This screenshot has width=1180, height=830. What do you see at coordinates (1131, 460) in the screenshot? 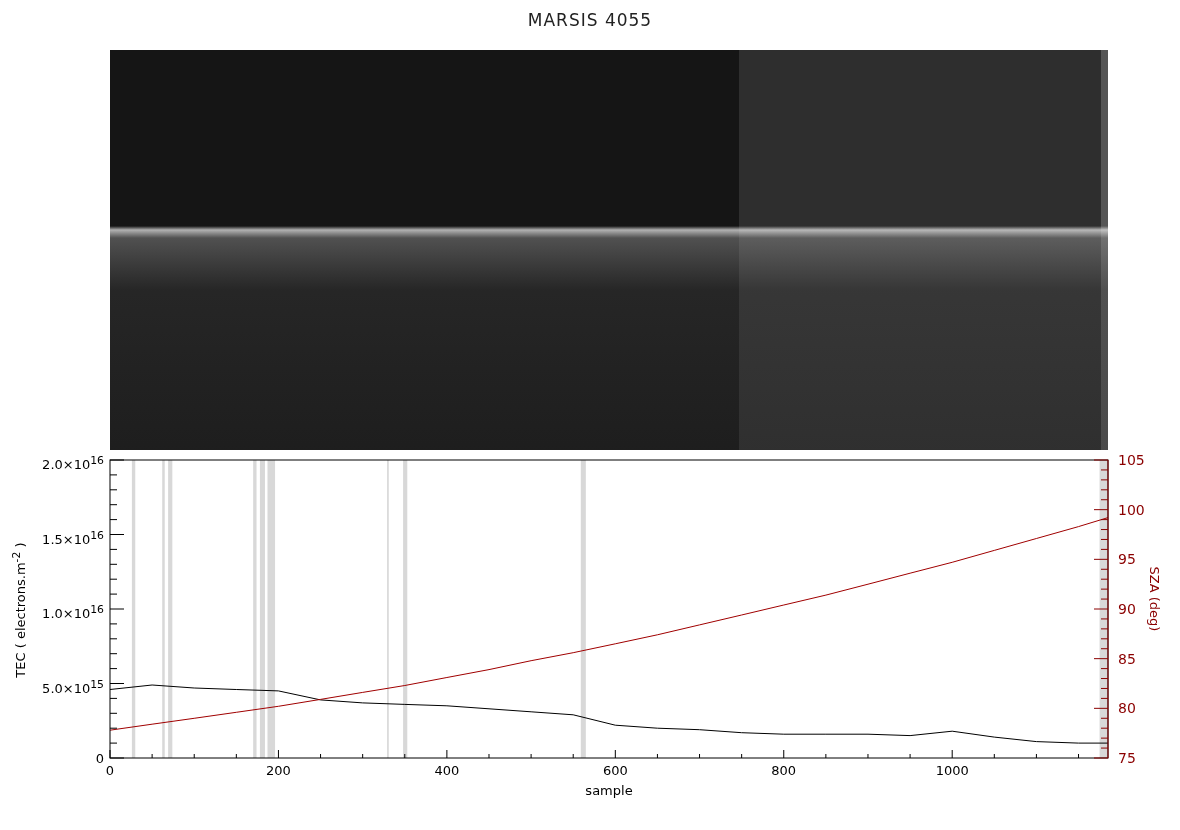
I see `tick-label: 105` at bounding box center [1131, 460].